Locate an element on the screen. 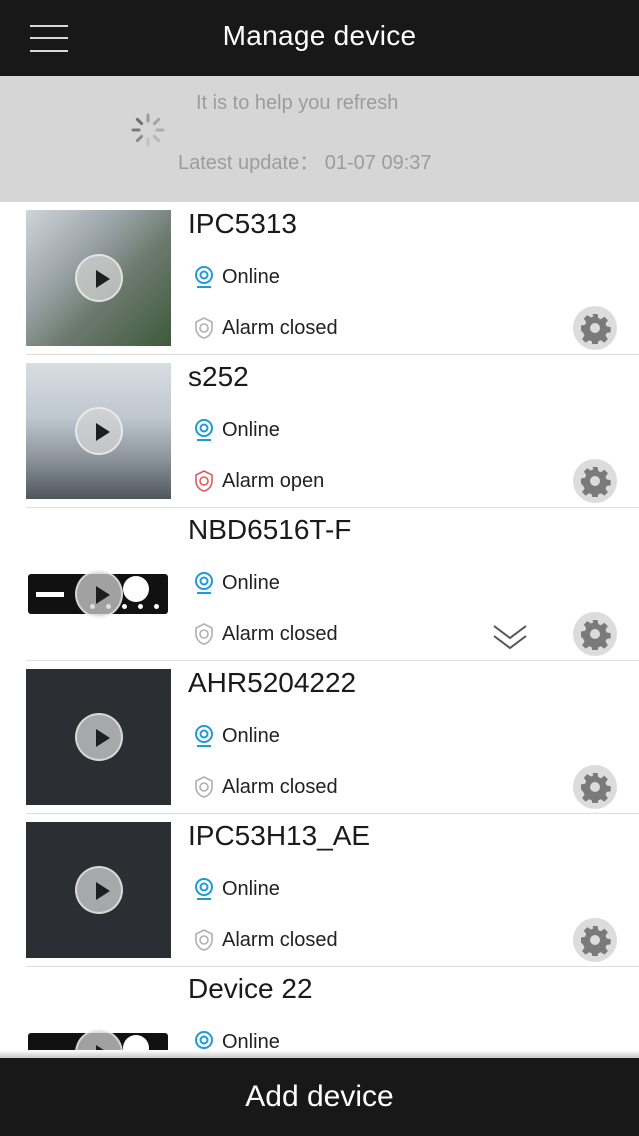  page-title: Manage device is located at coordinates (319, 35).